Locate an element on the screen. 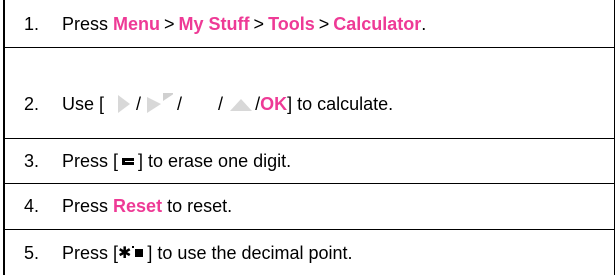  nav-left-icon is located at coordinates (118, 104).